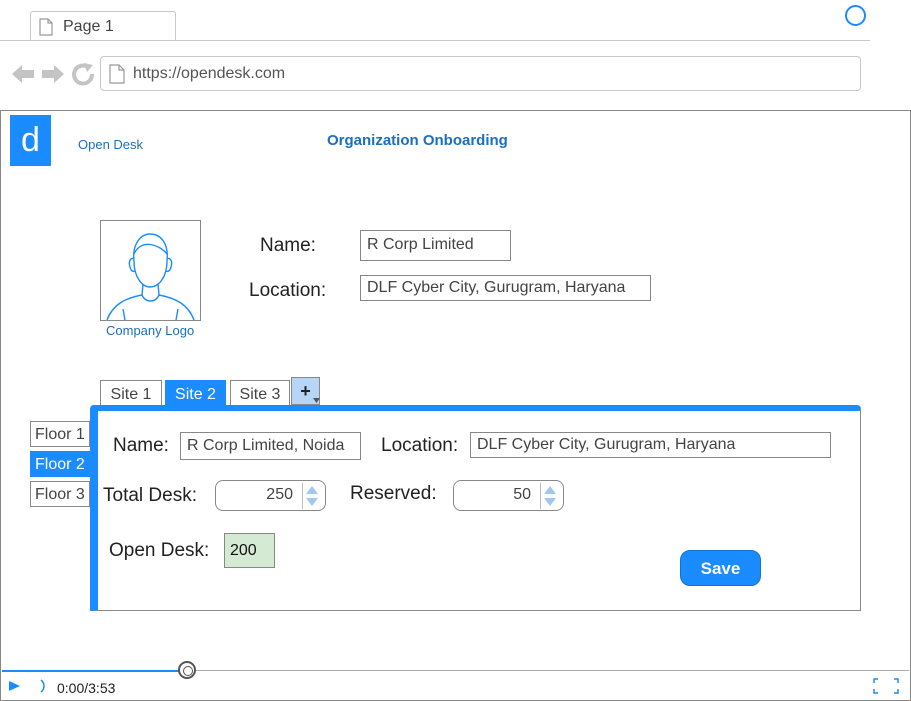 The image size is (911, 701). I want to click on org-location-label: Location:, so click(288, 290).